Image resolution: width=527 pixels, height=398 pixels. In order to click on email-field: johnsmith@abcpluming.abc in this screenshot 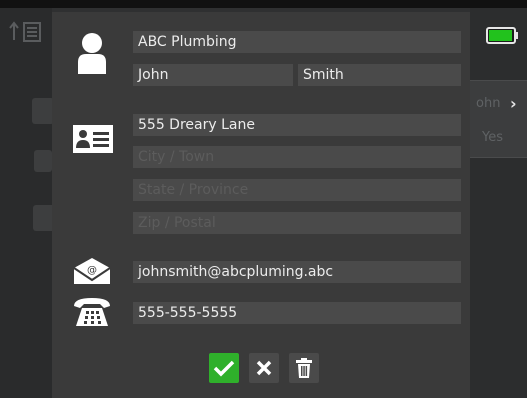, I will do `click(297, 272)`.